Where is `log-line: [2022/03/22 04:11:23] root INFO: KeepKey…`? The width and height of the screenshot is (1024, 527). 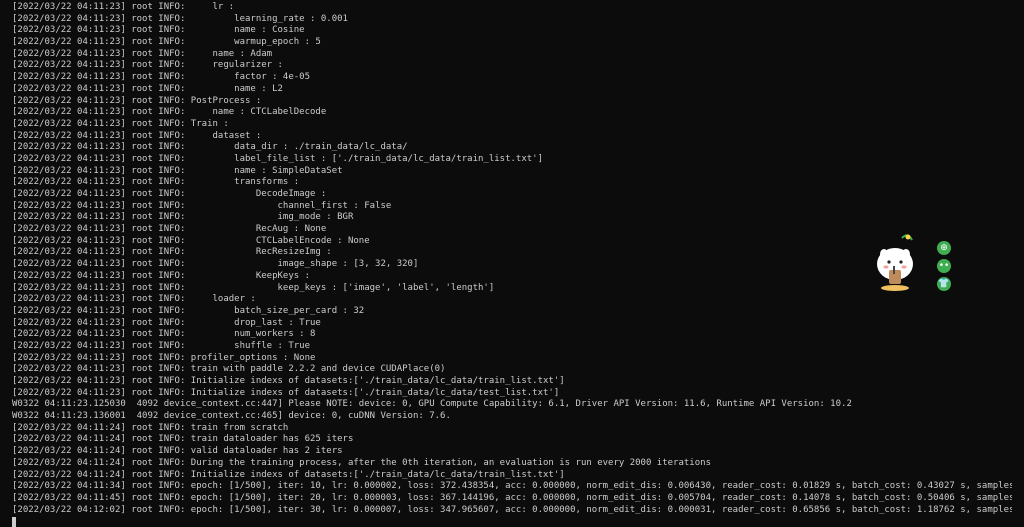 log-line: [2022/03/22 04:11:23] root INFO: KeepKey… is located at coordinates (161, 275).